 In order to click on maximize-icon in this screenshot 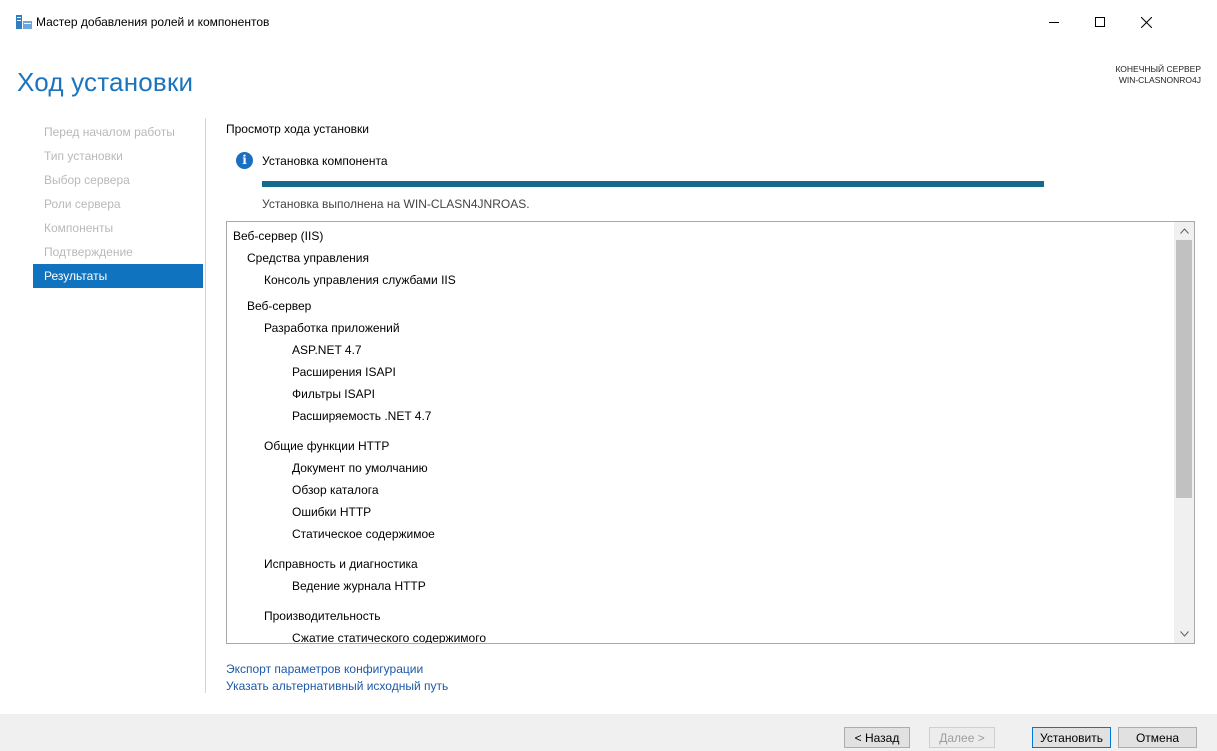, I will do `click(1100, 22)`.